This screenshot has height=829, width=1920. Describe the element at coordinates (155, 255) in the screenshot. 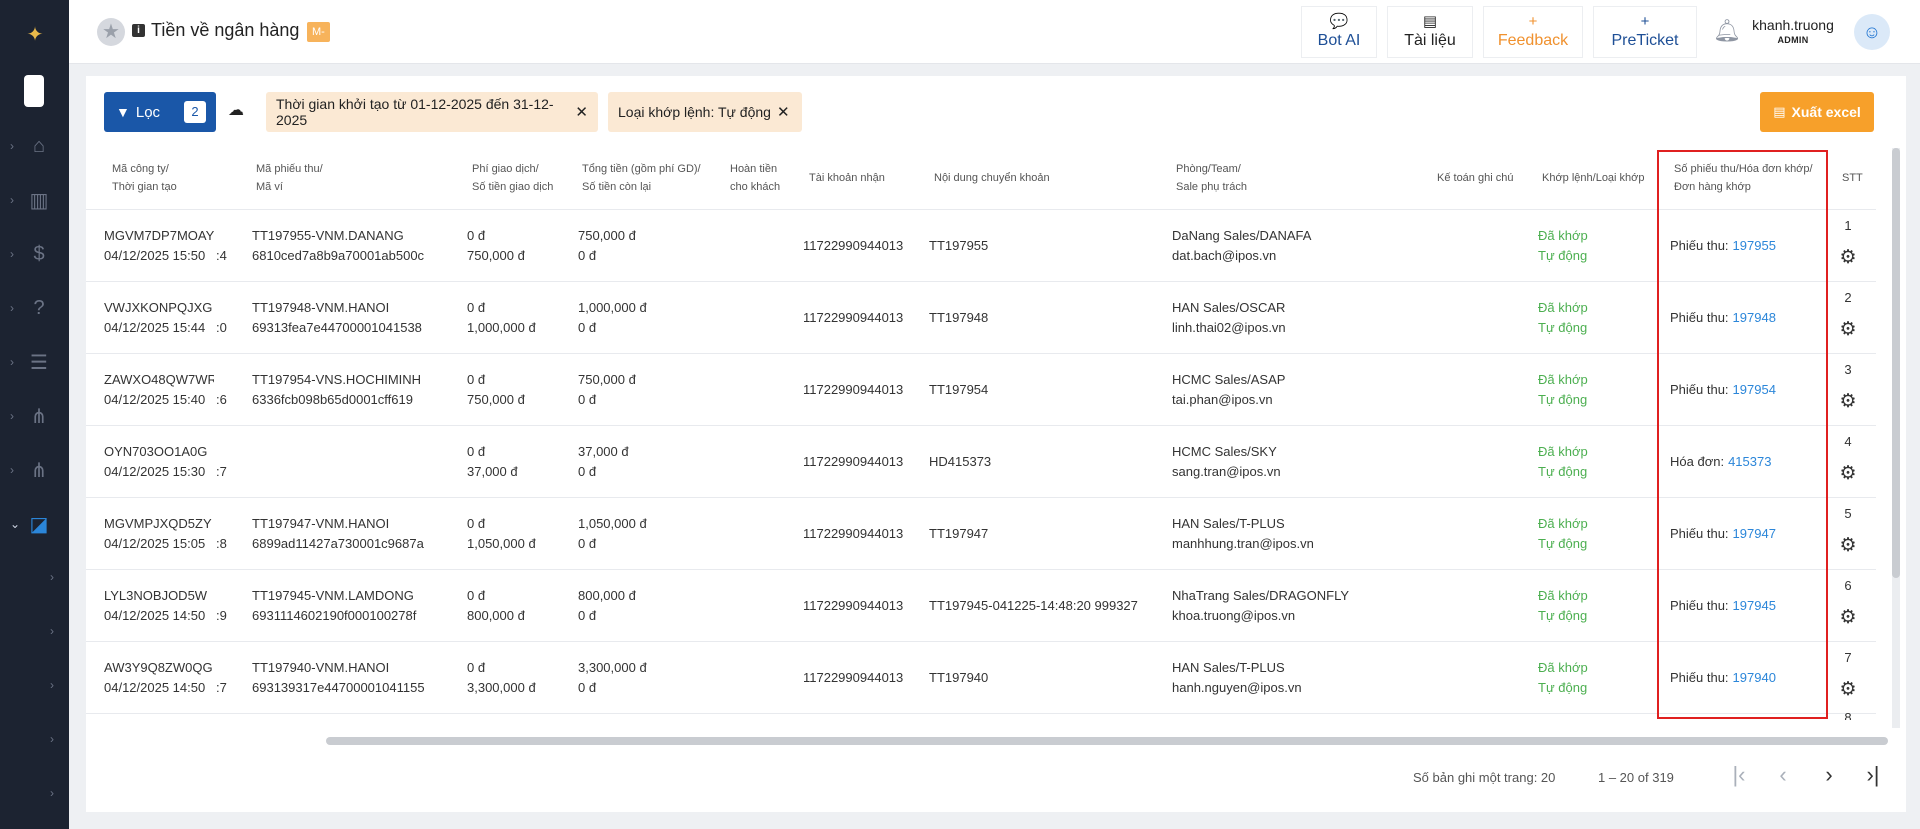

I see `cell-time: 04/12/2025 15:50` at that location.